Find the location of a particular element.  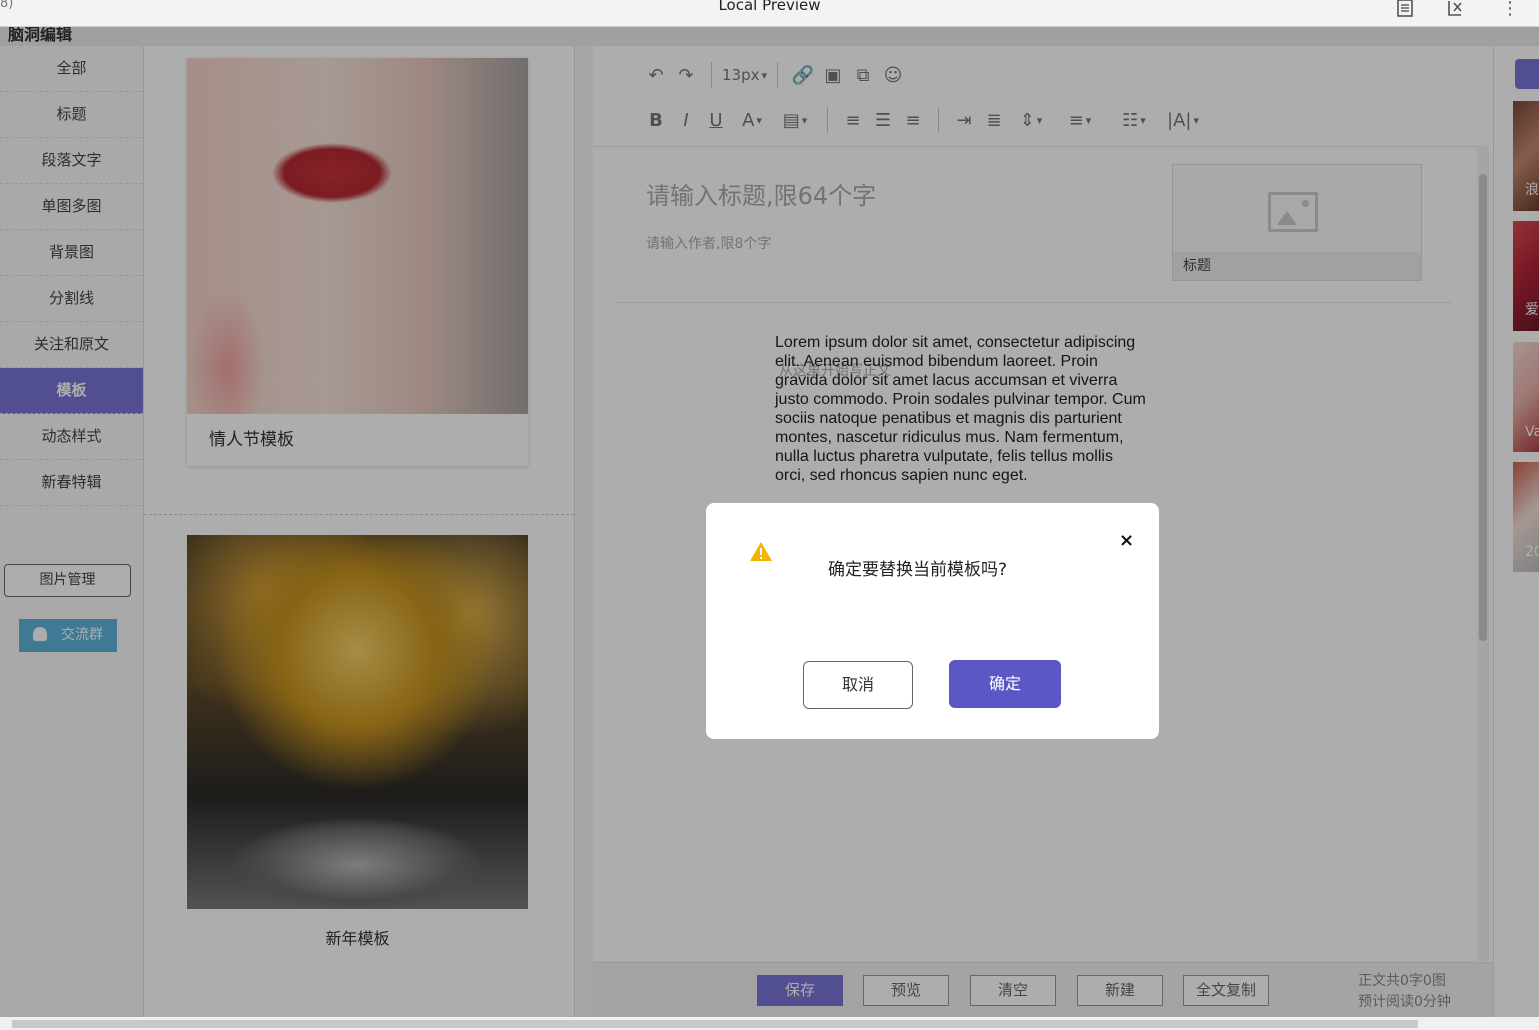

horizontal-scroll-thumb is located at coordinates (715, 1024).